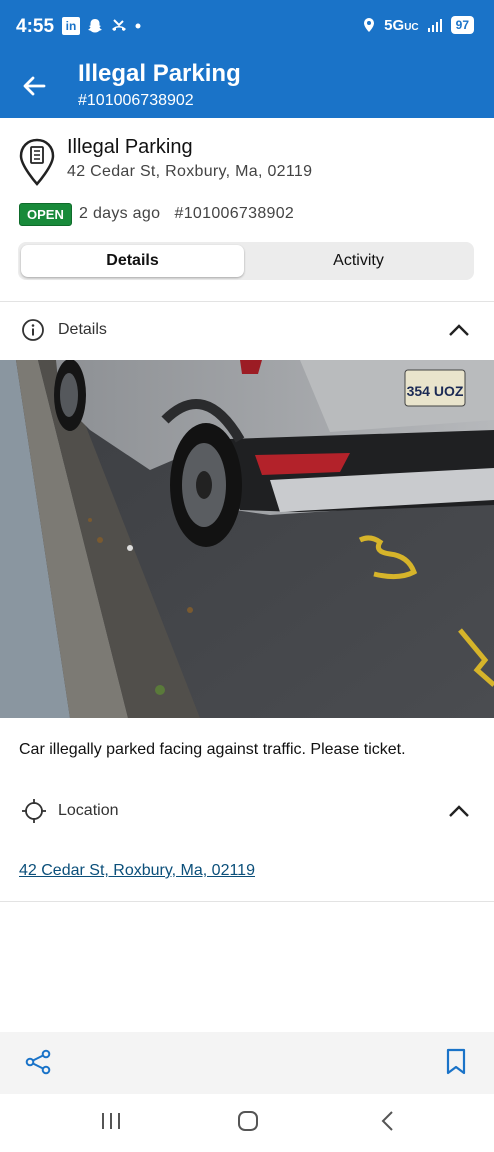 This screenshot has height=1152, width=494. What do you see at coordinates (462, 25) in the screenshot?
I see `battery-indicator: 97` at bounding box center [462, 25].